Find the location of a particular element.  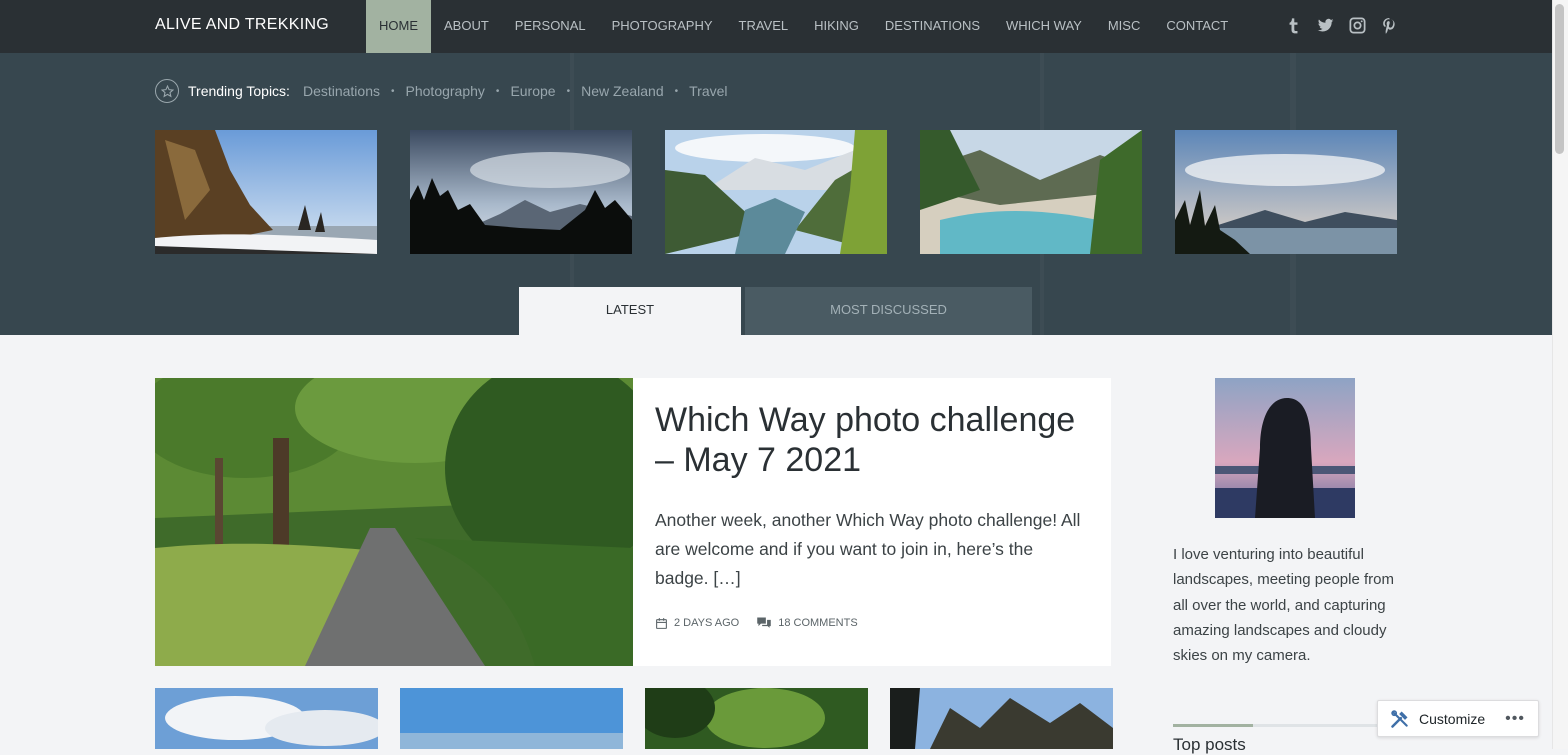

tab-latest: LATEST is located at coordinates (630, 311).